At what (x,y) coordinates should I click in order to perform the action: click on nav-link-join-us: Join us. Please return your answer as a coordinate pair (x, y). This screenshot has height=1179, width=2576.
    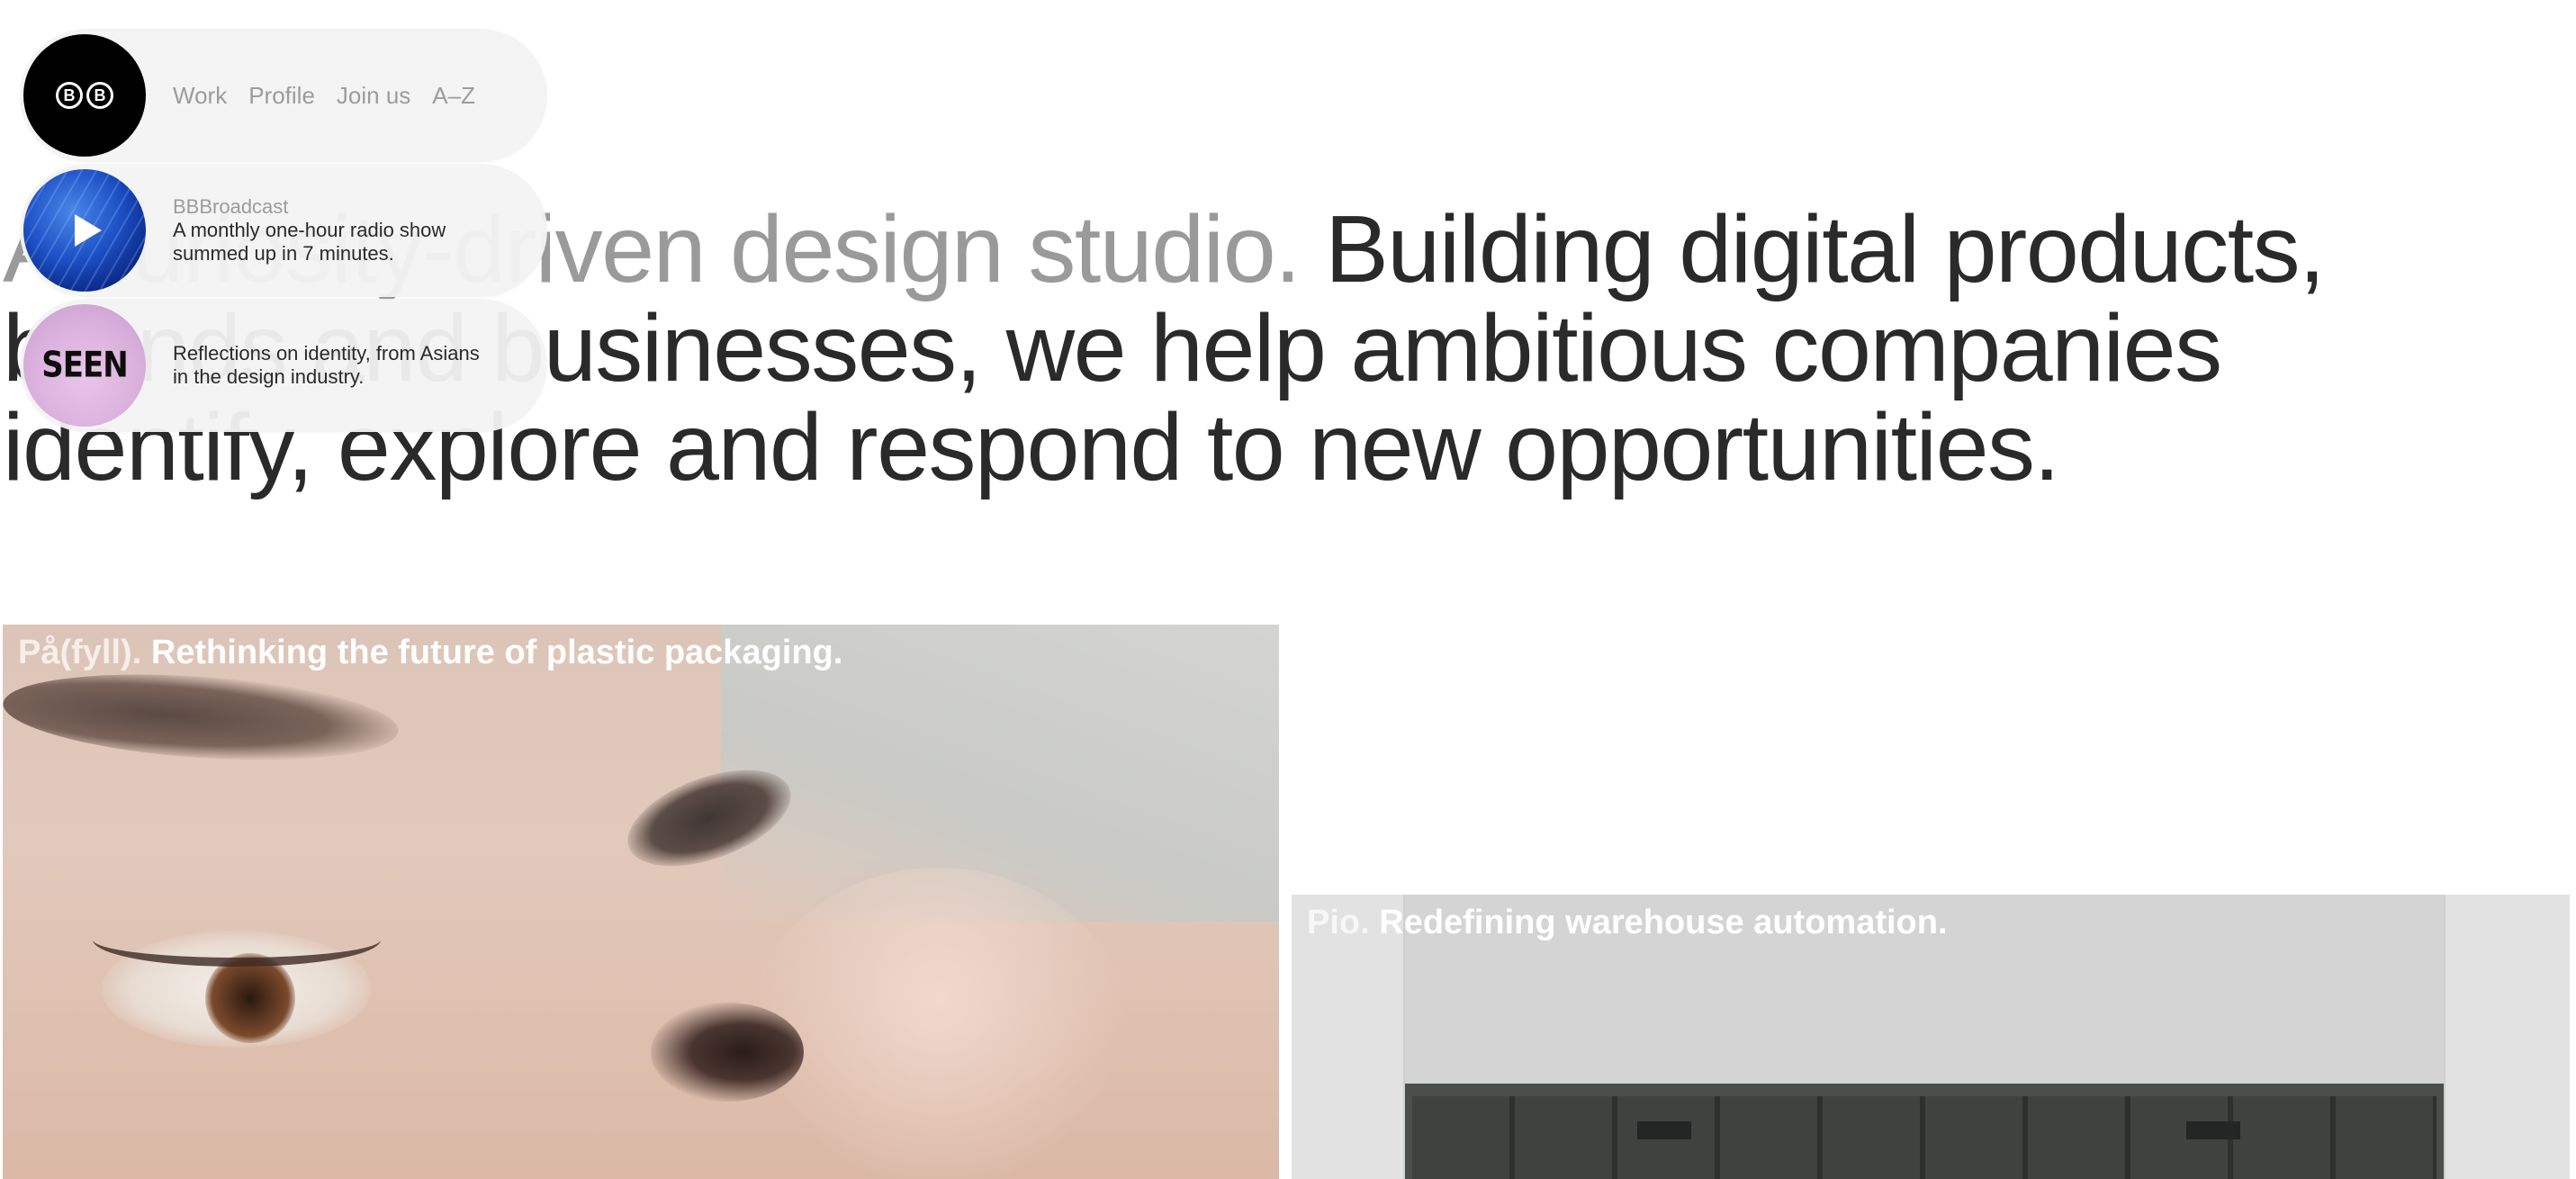
    Looking at the image, I should click on (373, 96).